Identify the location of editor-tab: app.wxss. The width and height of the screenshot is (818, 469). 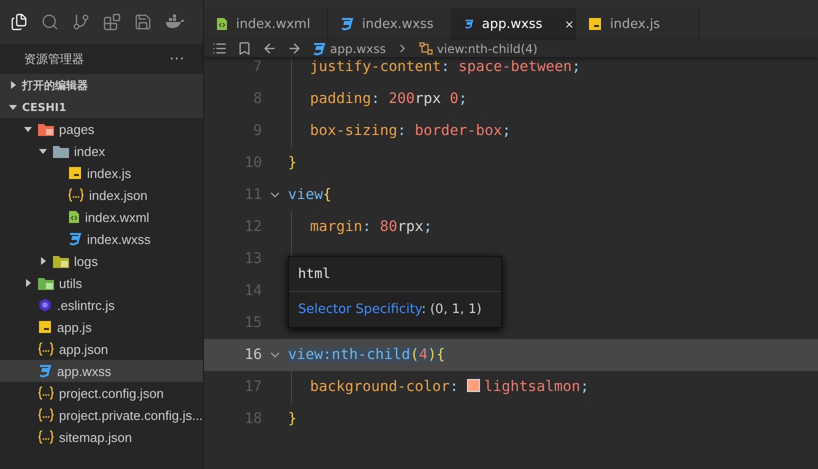
(514, 24).